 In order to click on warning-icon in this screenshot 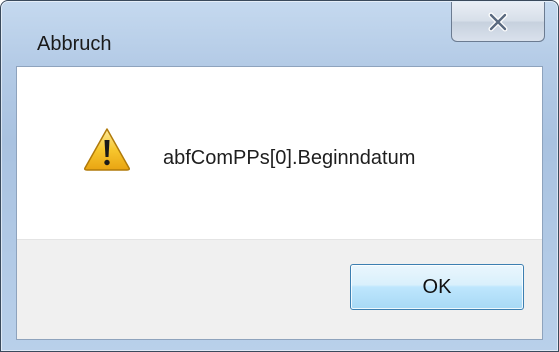, I will do `click(107, 149)`.